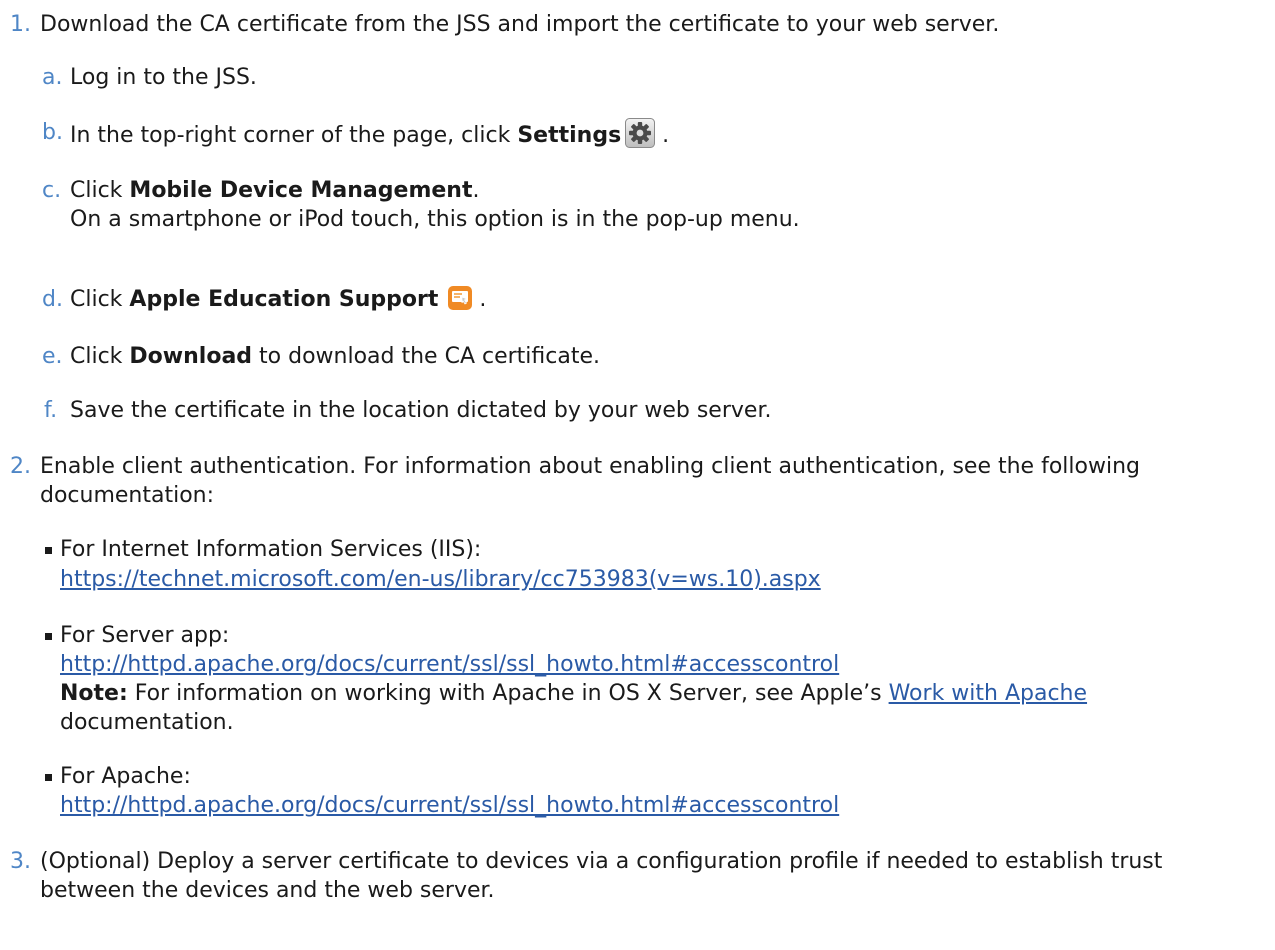 This screenshot has width=1275, height=950. What do you see at coordinates (640, 133) in the screenshot?
I see `gear-icon` at bounding box center [640, 133].